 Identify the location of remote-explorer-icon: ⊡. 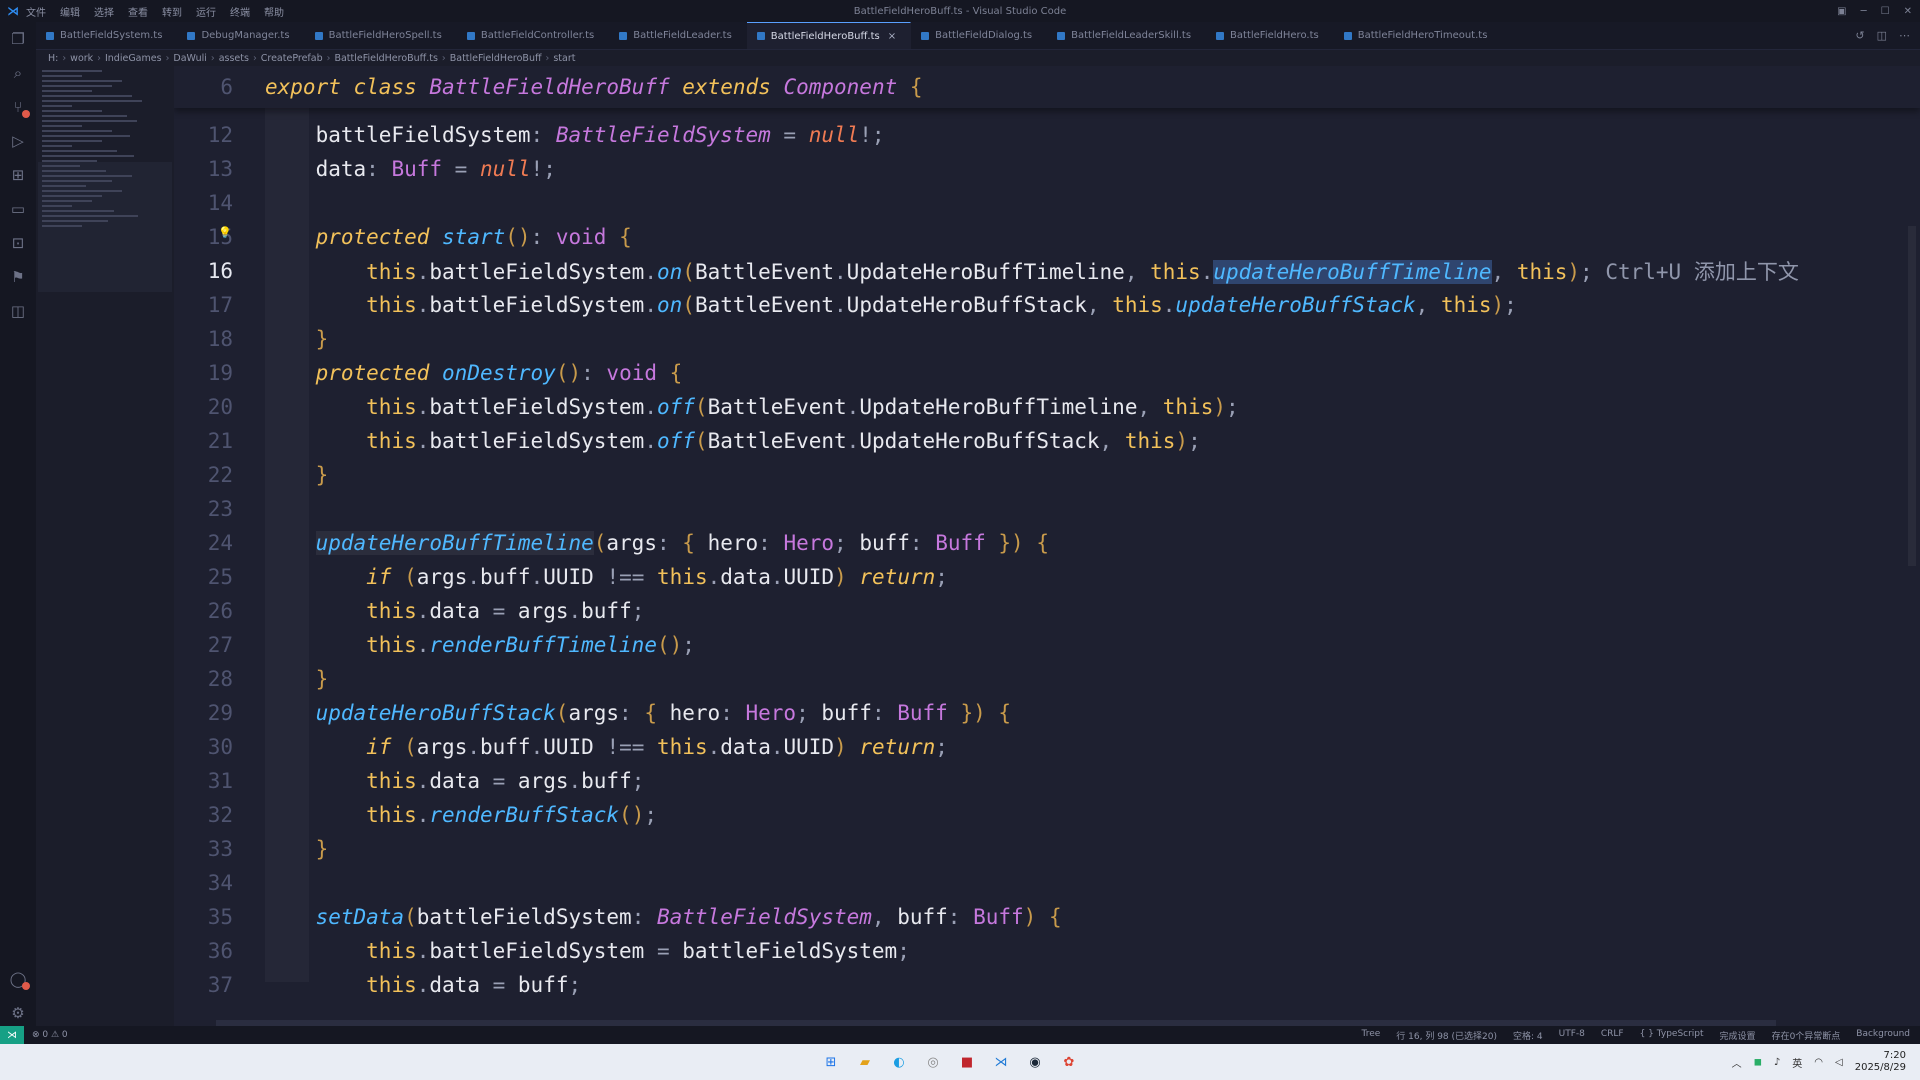
(18, 243).